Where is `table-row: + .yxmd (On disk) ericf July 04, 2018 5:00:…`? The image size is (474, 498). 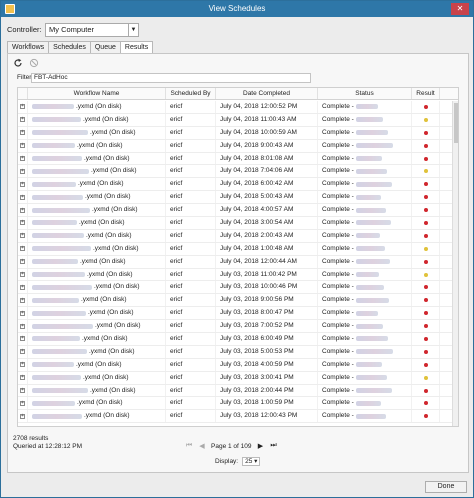 table-row: + .yxmd (On disk) ericf July 04, 2018 5:00:… is located at coordinates (238, 198).